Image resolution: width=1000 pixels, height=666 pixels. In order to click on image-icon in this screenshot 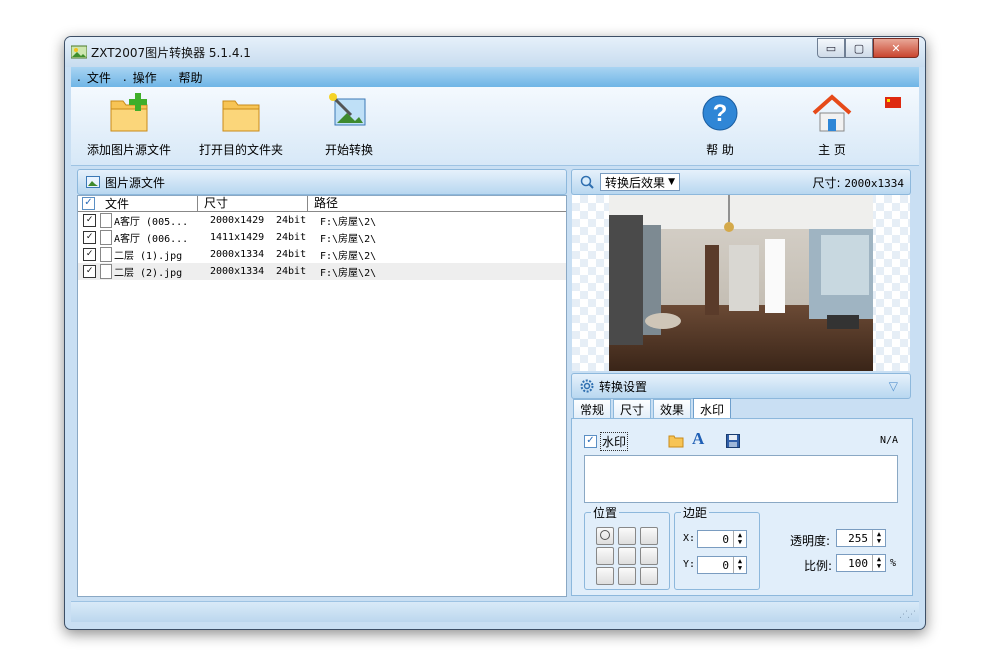, I will do `click(93, 182)`.